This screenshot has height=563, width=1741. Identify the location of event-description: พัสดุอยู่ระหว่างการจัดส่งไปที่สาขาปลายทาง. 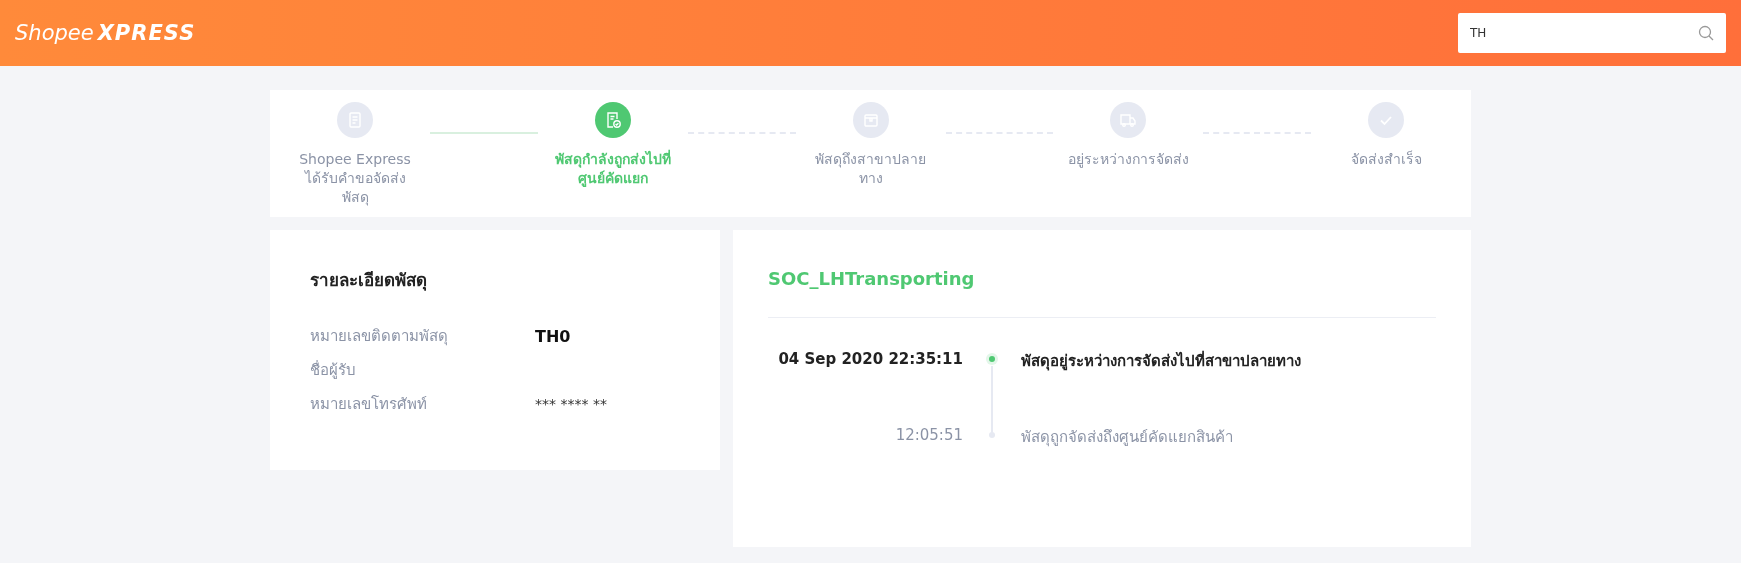
(1161, 361).